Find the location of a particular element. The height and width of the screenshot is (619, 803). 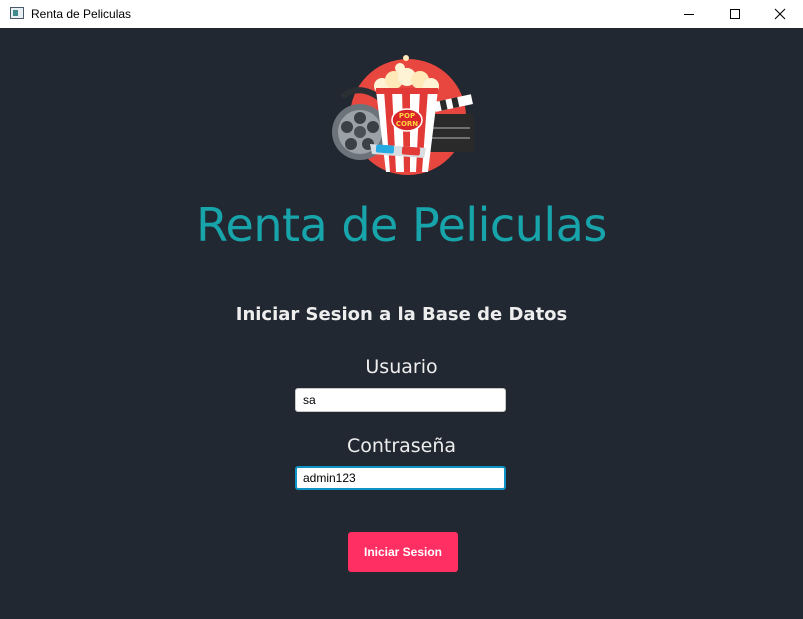

close-button is located at coordinates (780, 14).